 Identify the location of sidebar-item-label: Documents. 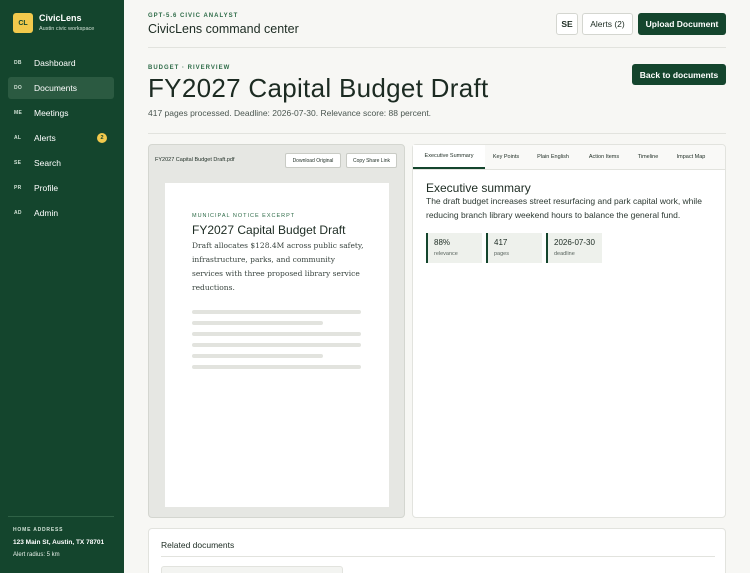
(55, 88).